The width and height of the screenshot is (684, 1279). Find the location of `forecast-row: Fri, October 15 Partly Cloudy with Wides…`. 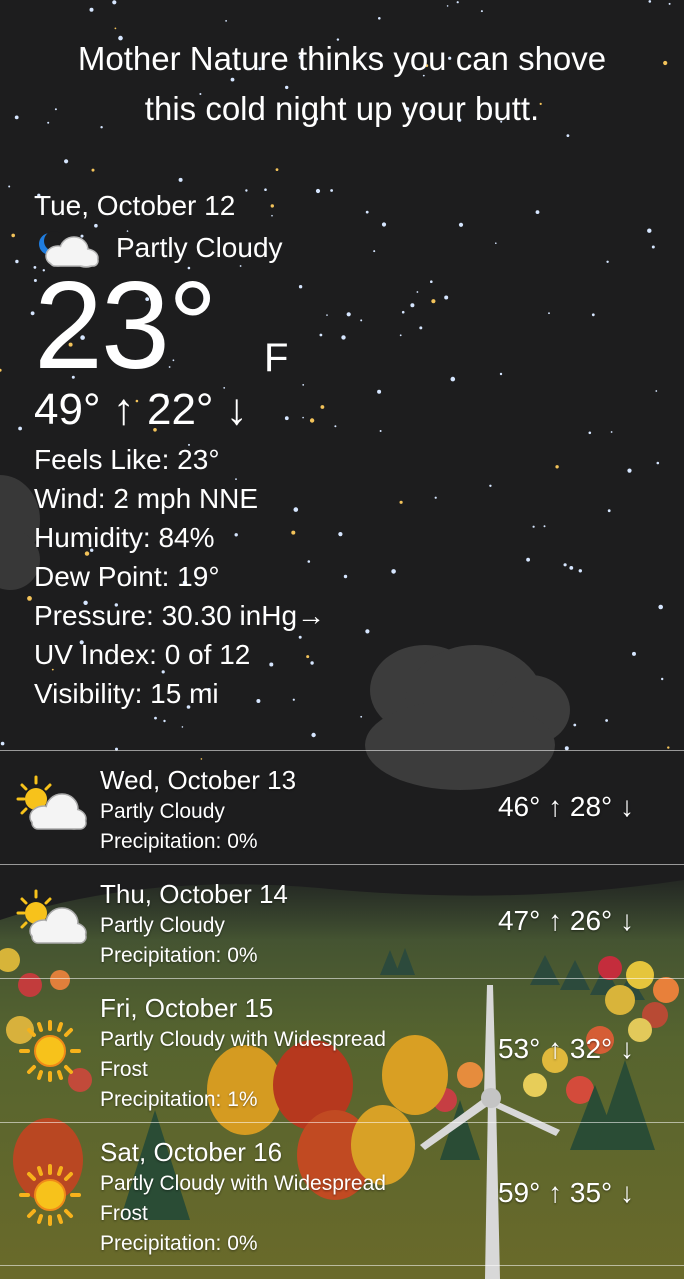

forecast-row: Fri, October 15 Partly Cloudy with Wides… is located at coordinates (342, 1050).